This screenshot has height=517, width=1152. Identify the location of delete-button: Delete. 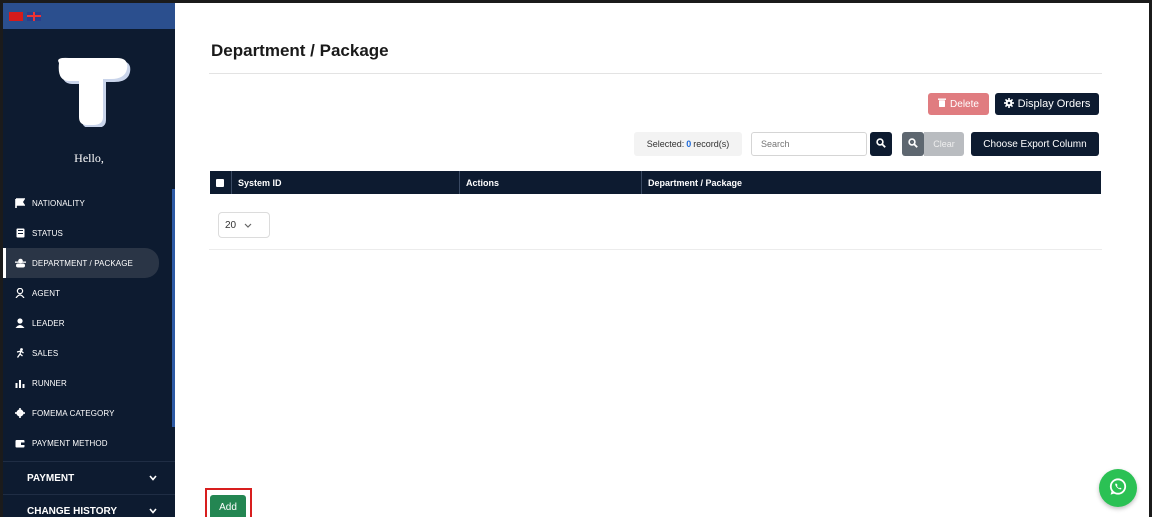
(958, 104).